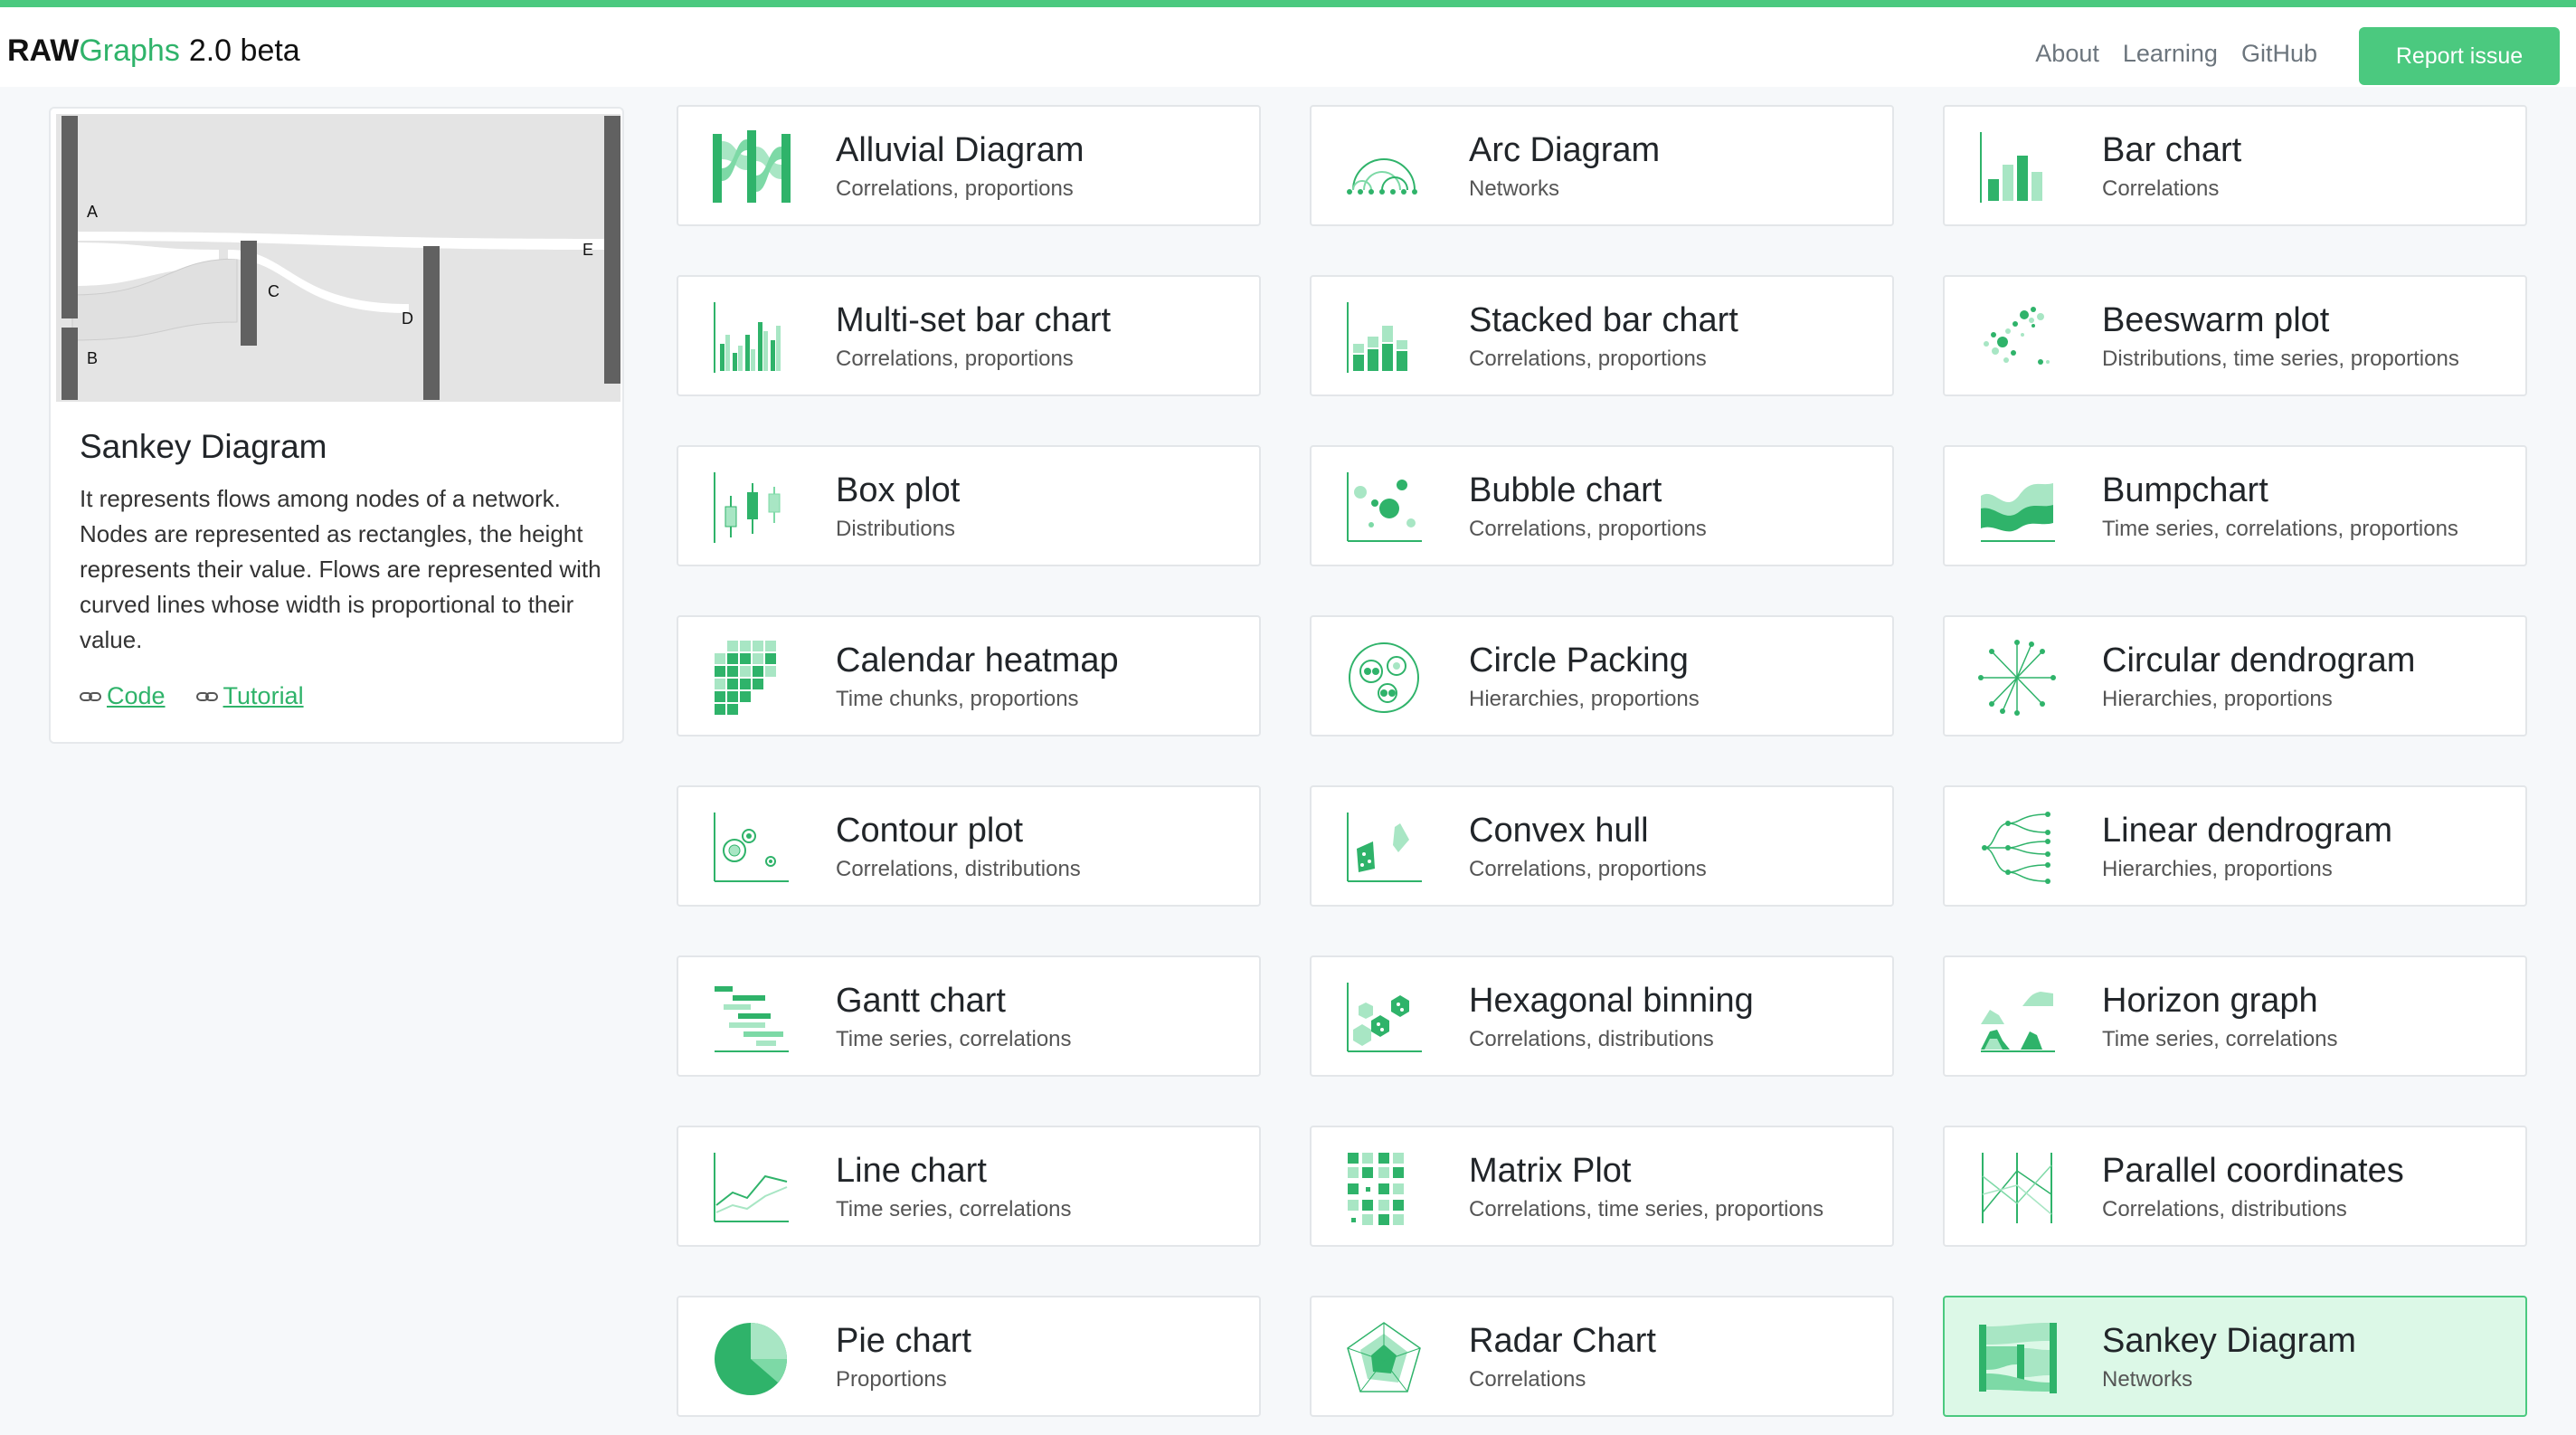 The width and height of the screenshot is (2576, 1435). I want to click on chart-card-title: Hexagonal binning, so click(1612, 1001).